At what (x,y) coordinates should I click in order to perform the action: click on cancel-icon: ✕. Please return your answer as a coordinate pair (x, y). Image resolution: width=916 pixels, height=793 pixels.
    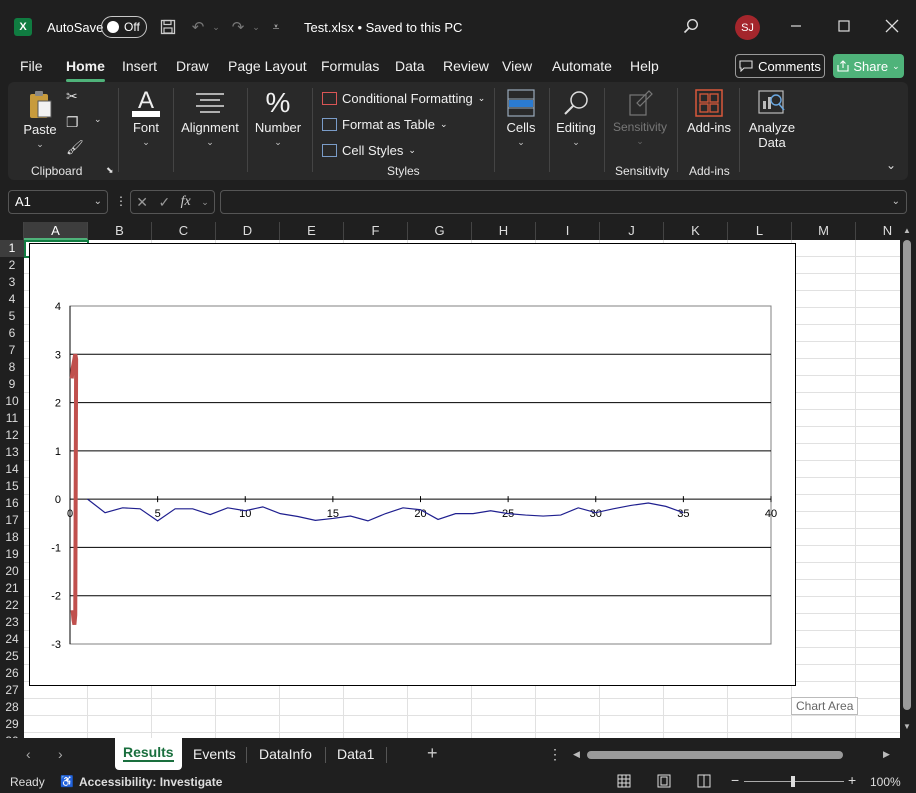
    Looking at the image, I should click on (142, 202).